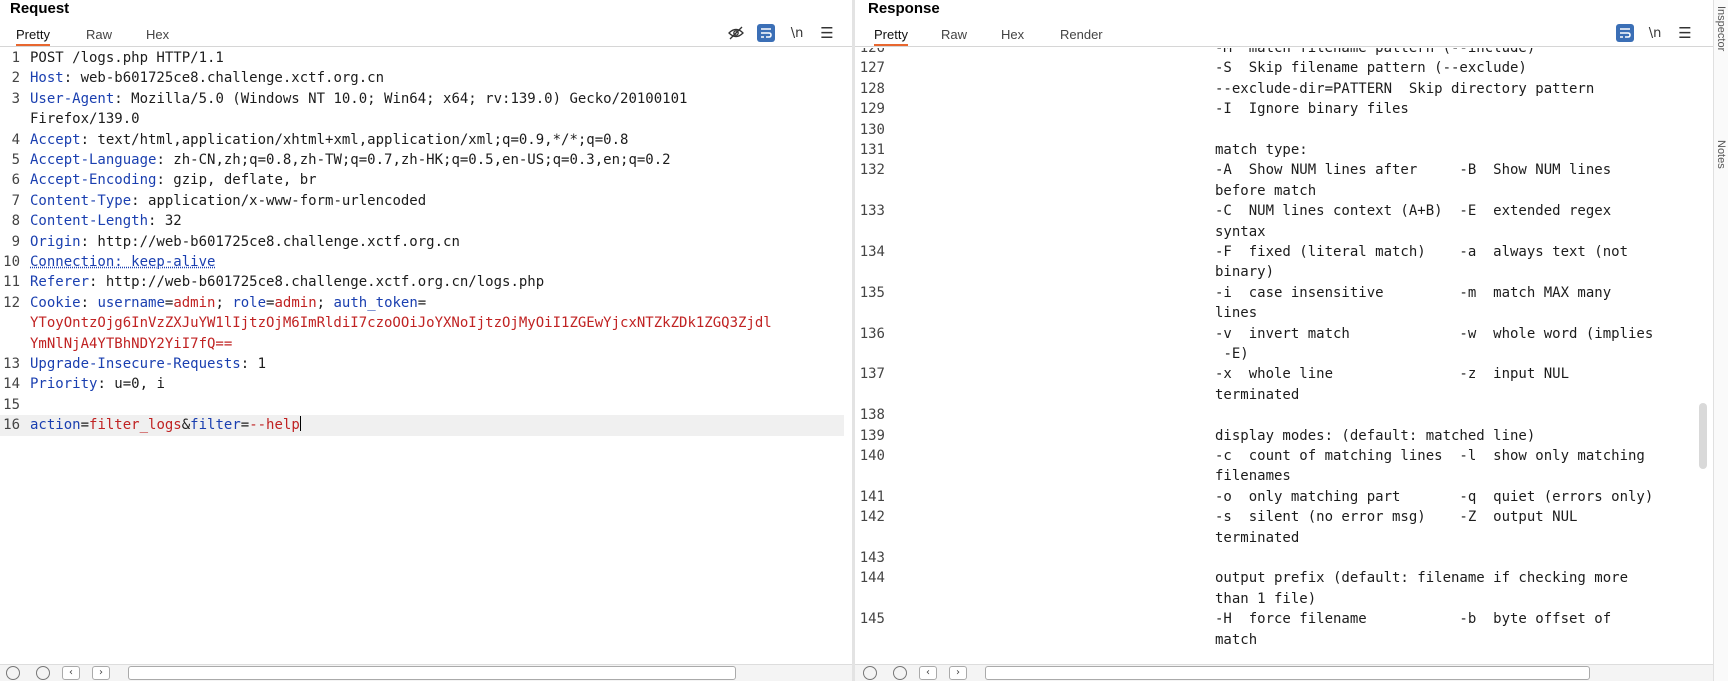 This screenshot has height=681, width=1728. Describe the element at coordinates (1721, 154) in the screenshot. I see `notes-label: Notes` at that location.